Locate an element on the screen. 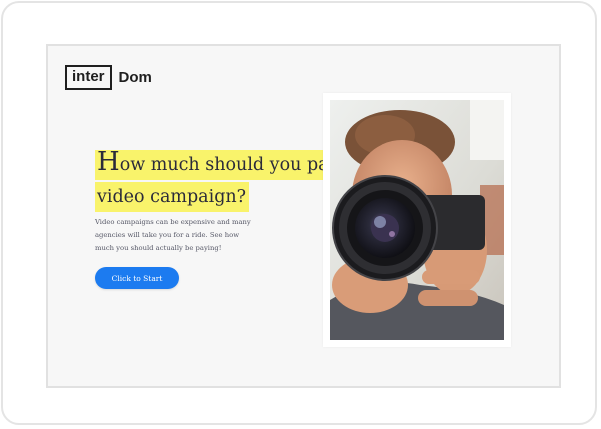  headline-dropcap: H is located at coordinates (108, 162).